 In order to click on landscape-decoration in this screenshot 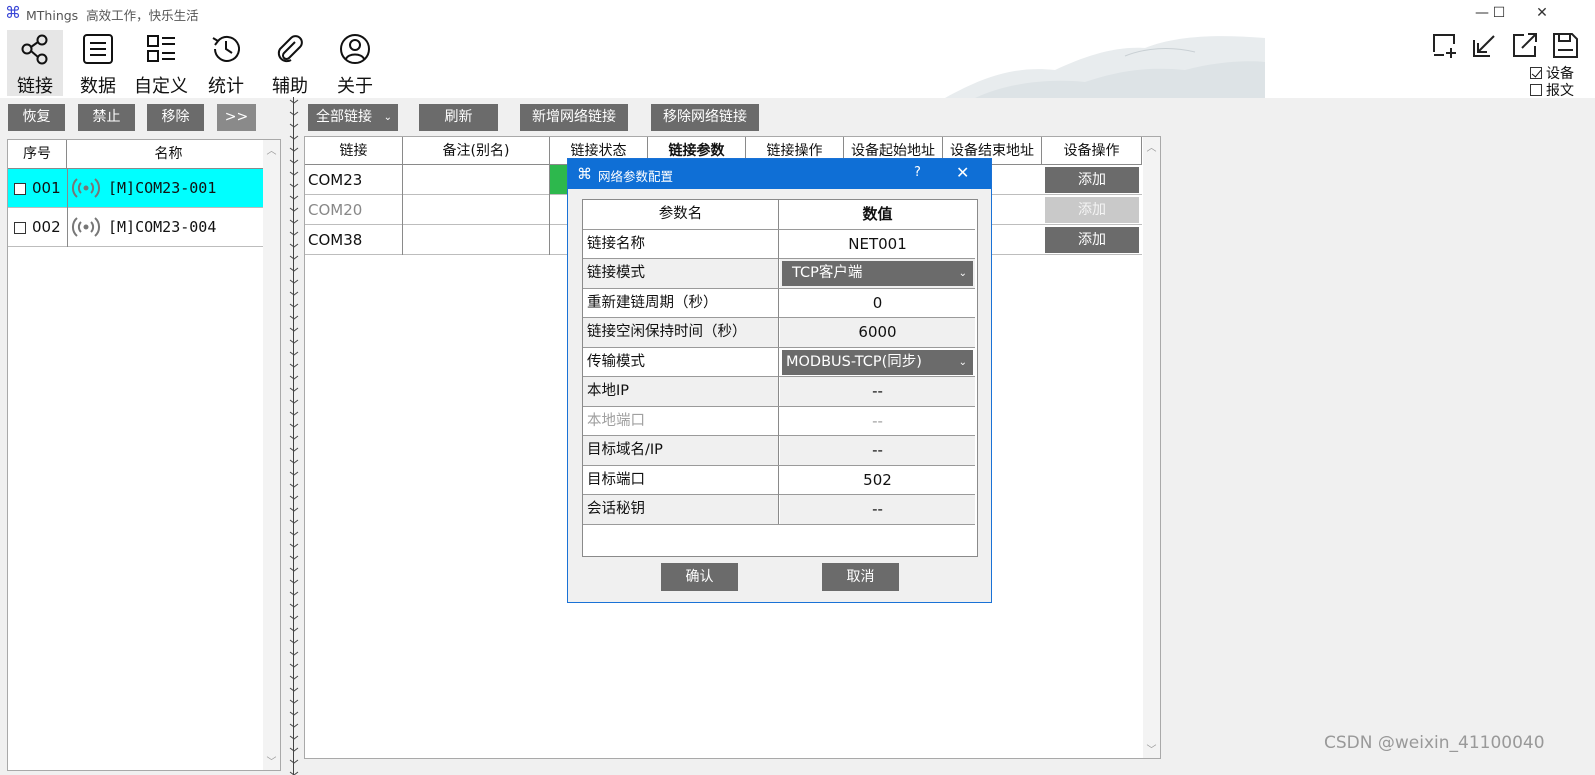, I will do `click(1105, 67)`.